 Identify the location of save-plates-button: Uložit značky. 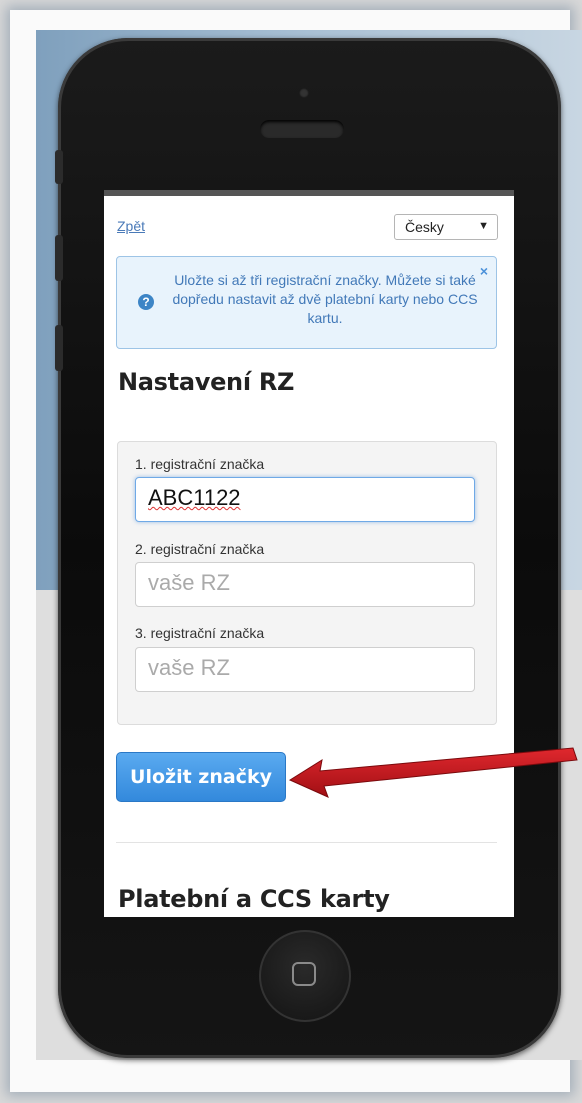
(201, 777).